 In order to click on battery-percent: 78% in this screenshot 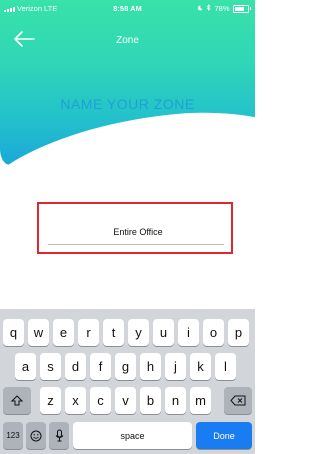, I will do `click(222, 8)`.